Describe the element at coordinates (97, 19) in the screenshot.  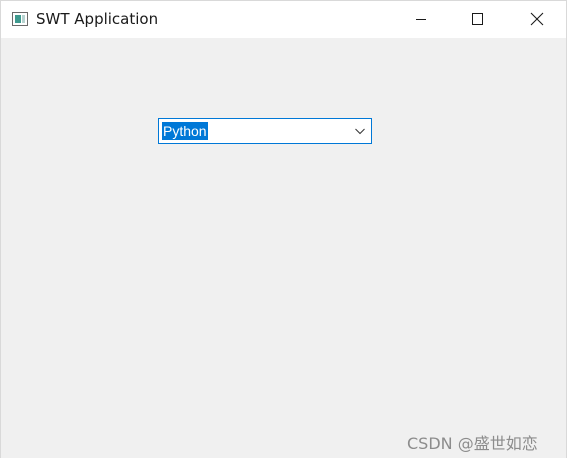
I see `window-title: SWT Application` at that location.